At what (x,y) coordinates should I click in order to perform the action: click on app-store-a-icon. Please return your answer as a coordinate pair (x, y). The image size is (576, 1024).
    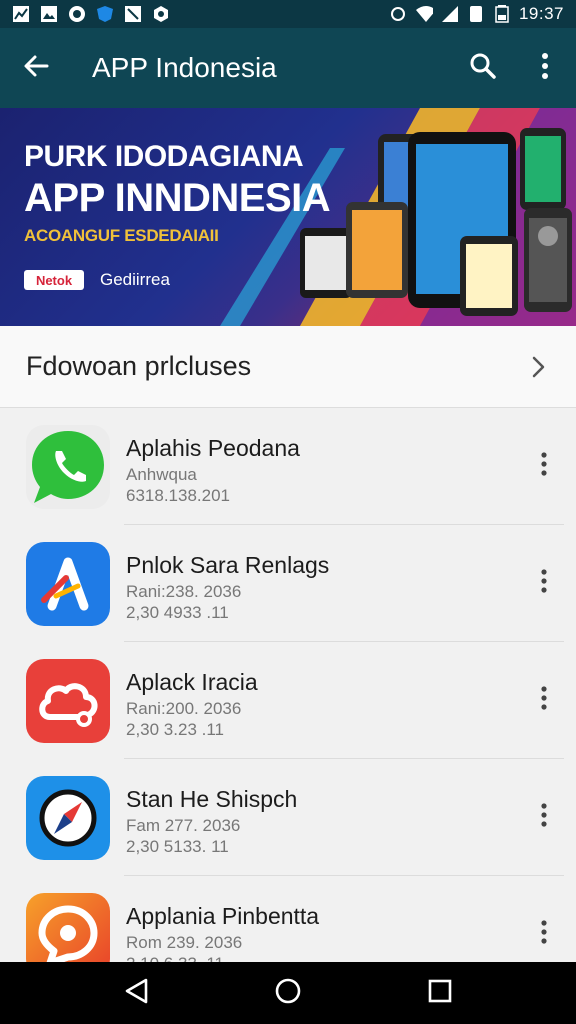
    Looking at the image, I should click on (68, 583).